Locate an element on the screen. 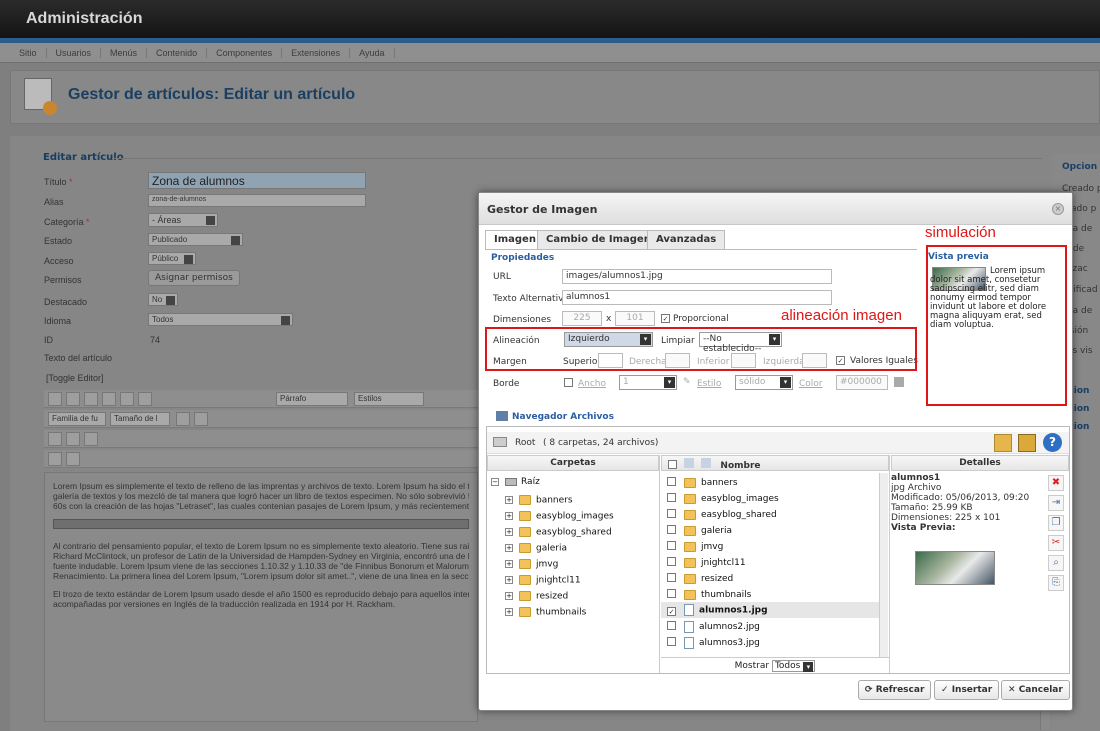 This screenshot has height=731, width=1100. titulo-input: Zona de alumnos is located at coordinates (257, 180).